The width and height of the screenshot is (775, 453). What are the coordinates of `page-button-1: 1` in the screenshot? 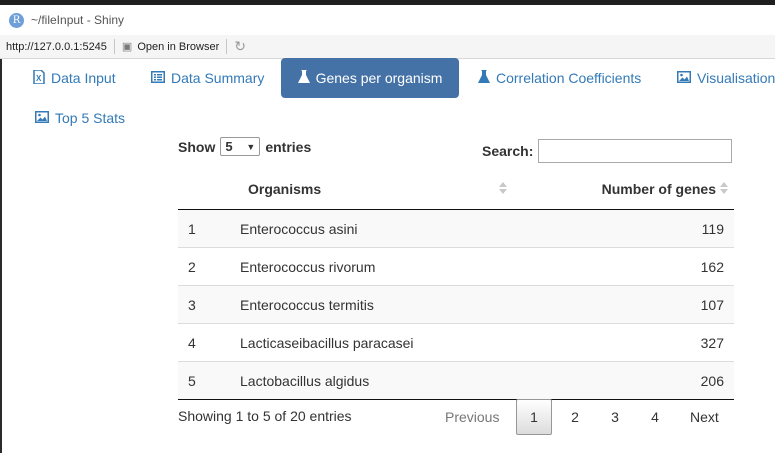 It's located at (534, 417).